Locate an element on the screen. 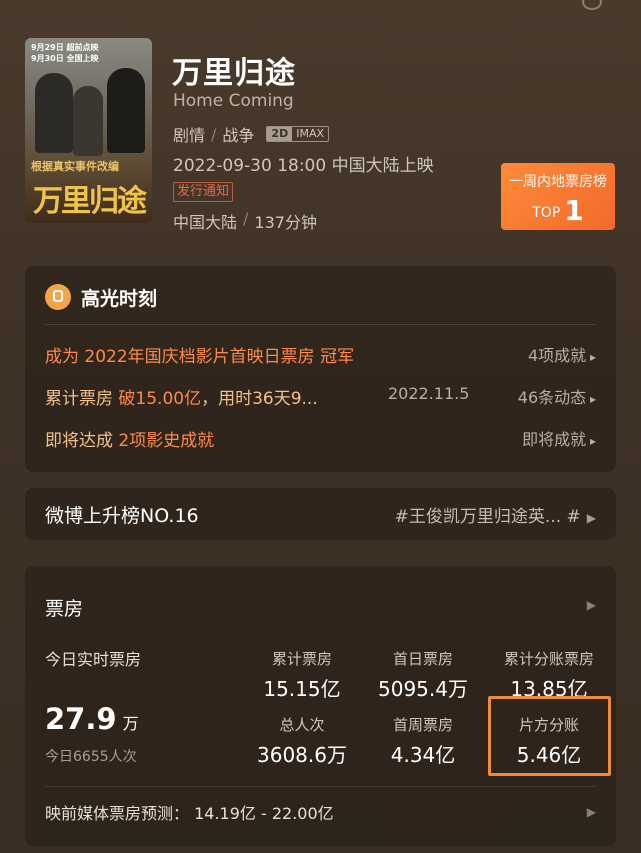 The height and width of the screenshot is (853, 641). stat-value: 15.15亿 is located at coordinates (302, 689).